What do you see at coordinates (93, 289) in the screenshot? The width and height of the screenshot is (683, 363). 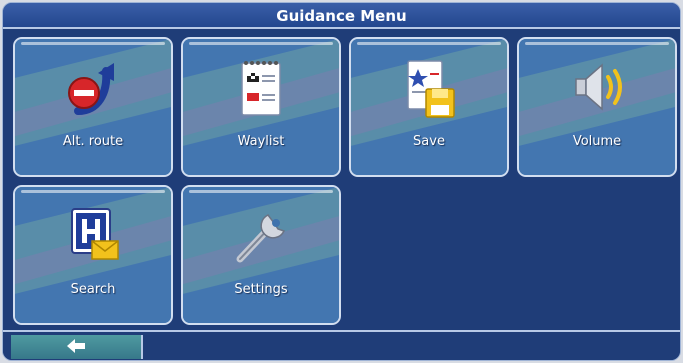 I see `tile-label: Search` at bounding box center [93, 289].